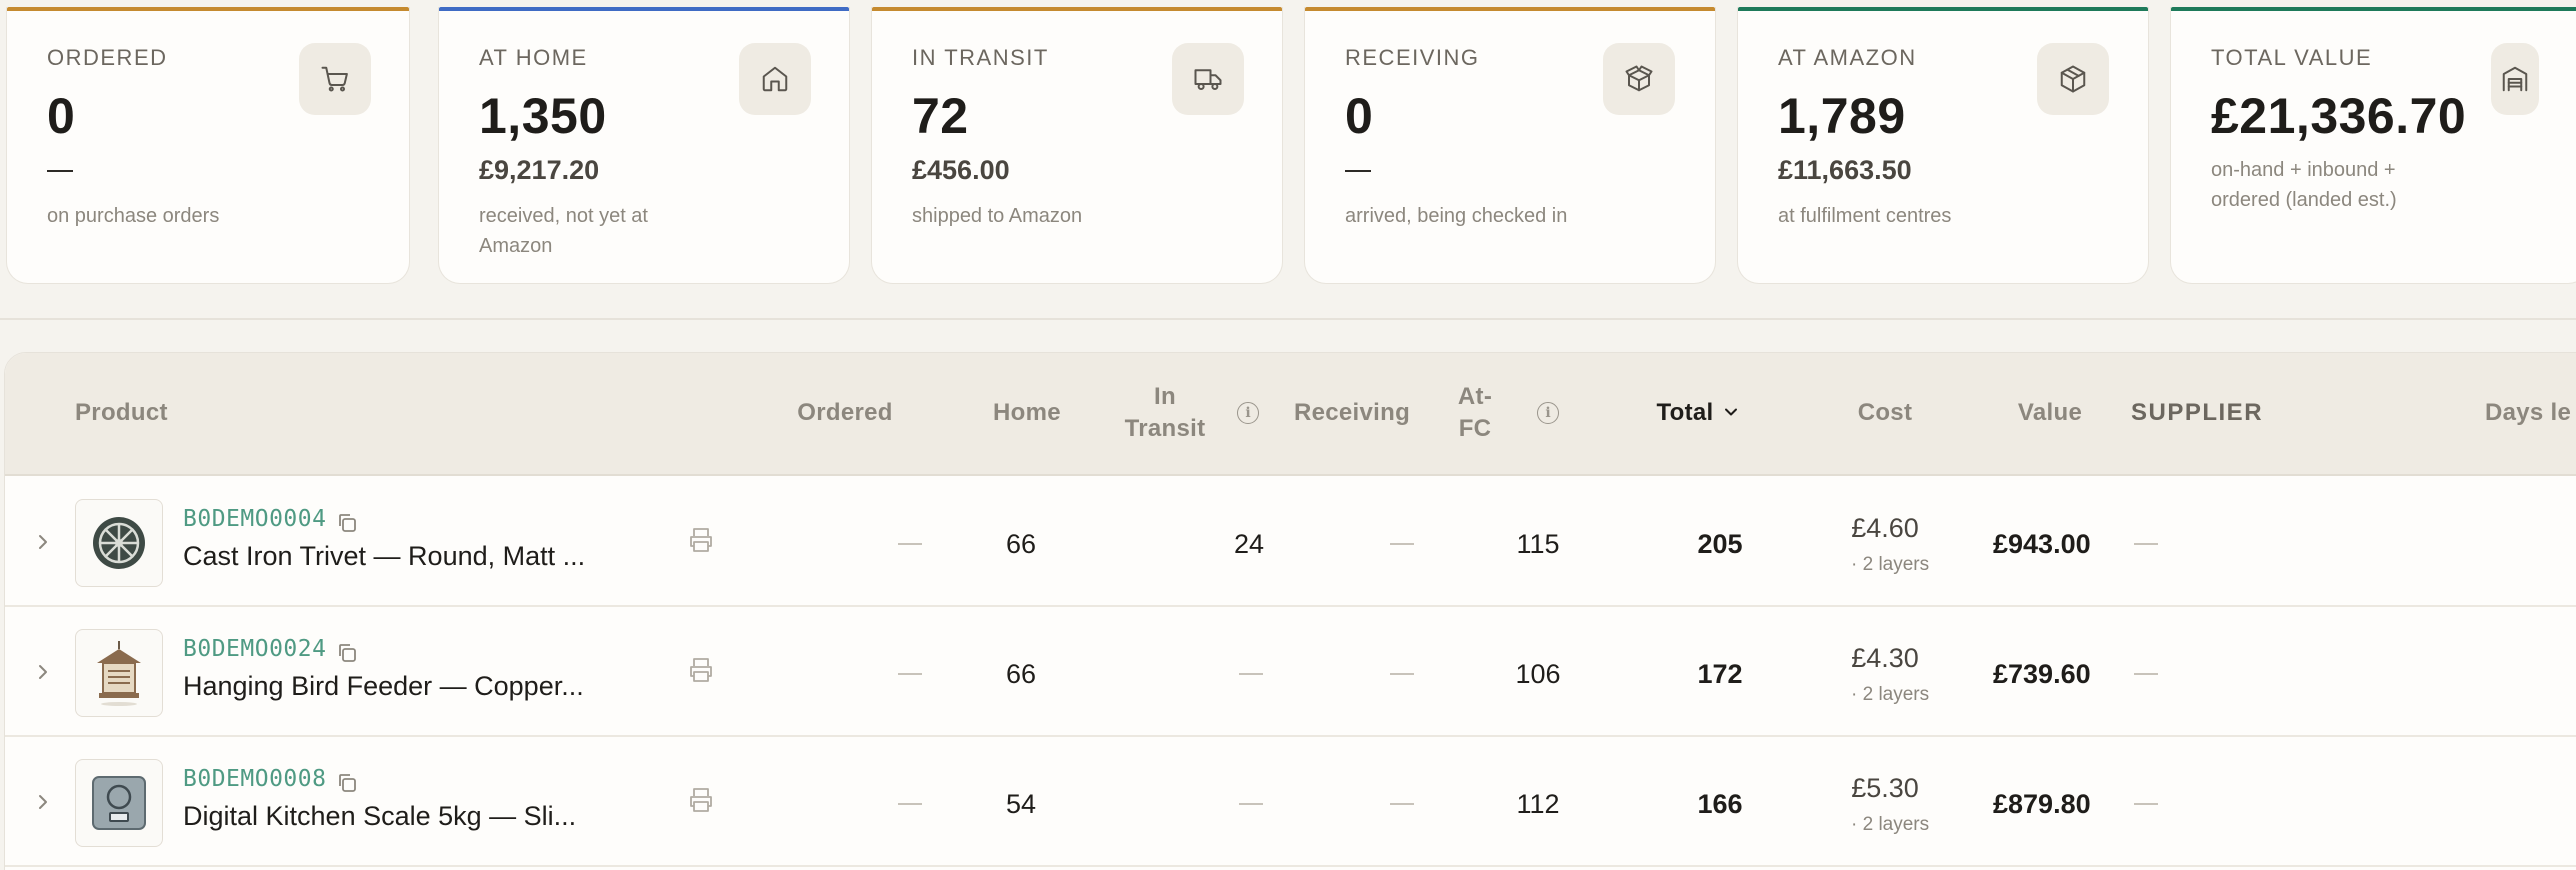  Describe the element at coordinates (1865, 216) in the screenshot. I see `card-description: at fulfilment centres` at that location.